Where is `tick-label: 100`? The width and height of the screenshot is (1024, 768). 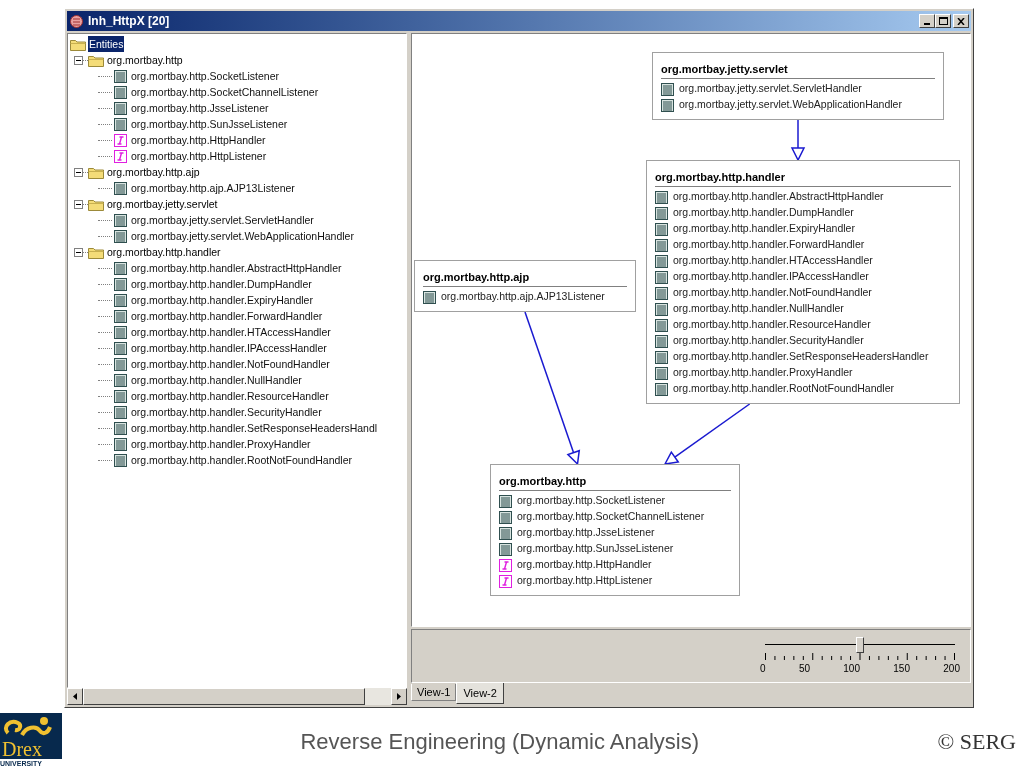 tick-label: 100 is located at coordinates (851, 668).